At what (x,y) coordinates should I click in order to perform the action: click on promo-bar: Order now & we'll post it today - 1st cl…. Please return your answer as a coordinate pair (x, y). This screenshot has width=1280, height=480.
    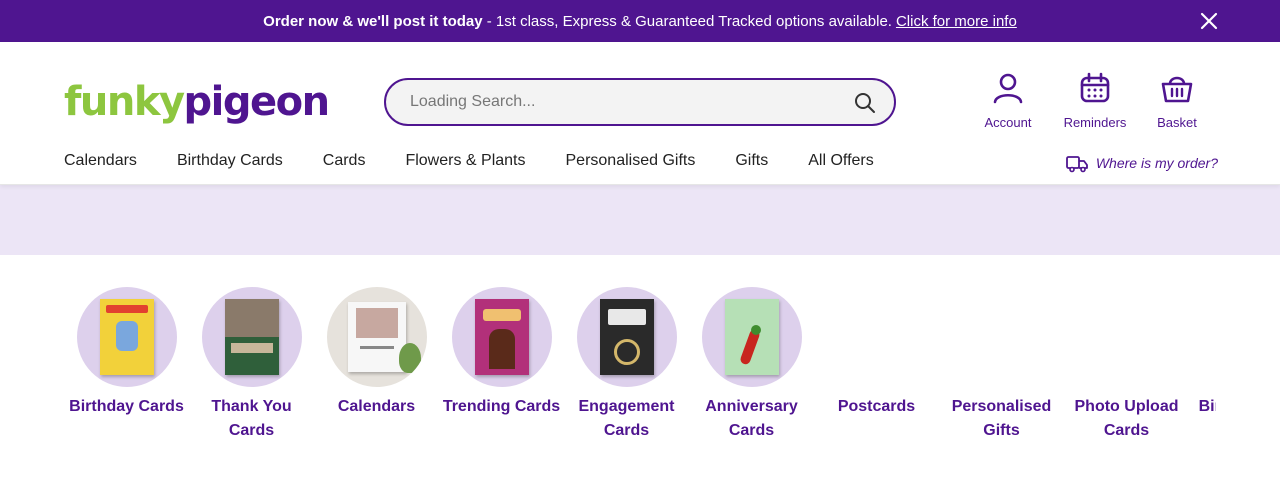
    Looking at the image, I should click on (640, 21).